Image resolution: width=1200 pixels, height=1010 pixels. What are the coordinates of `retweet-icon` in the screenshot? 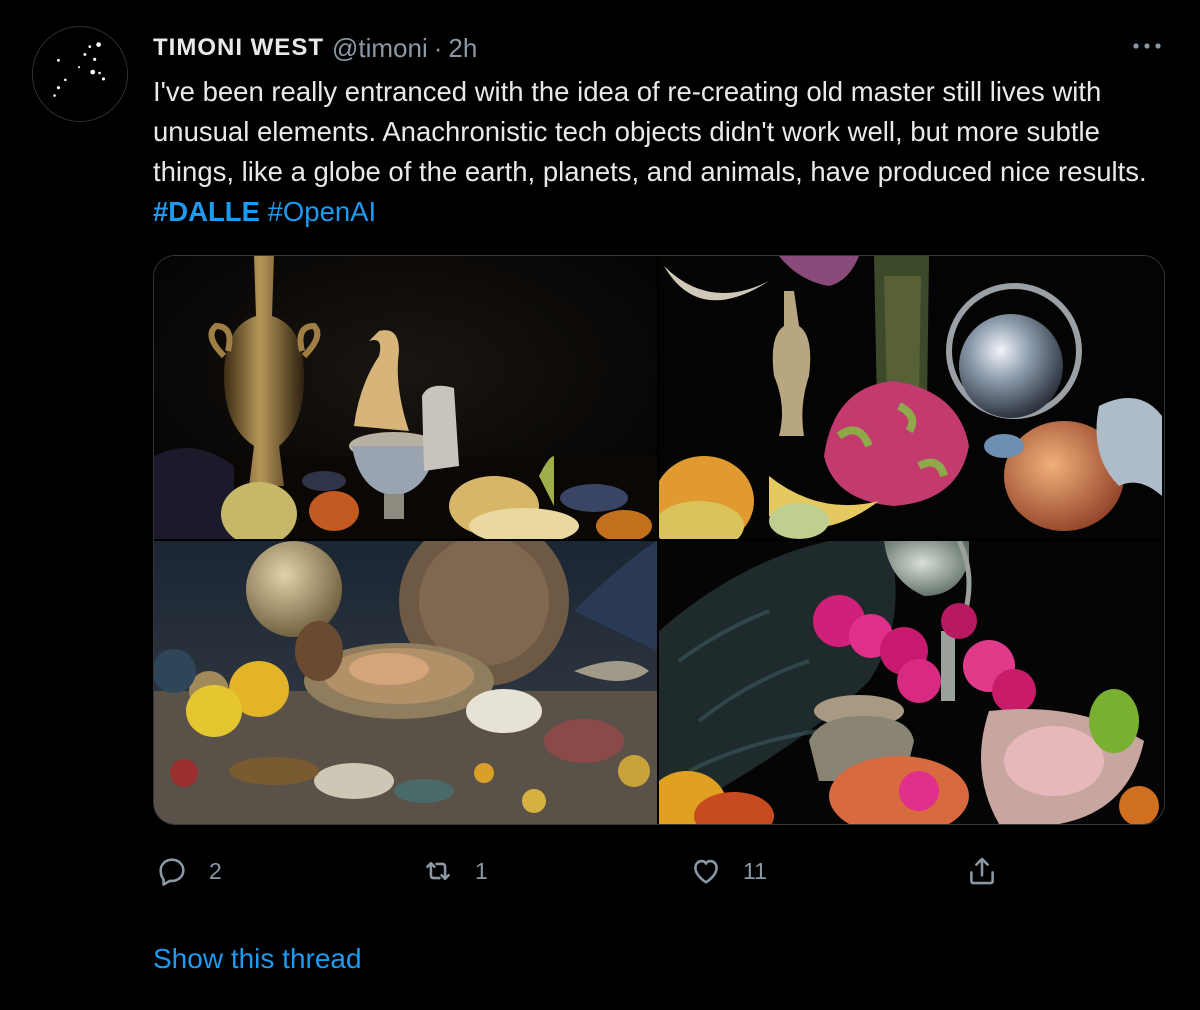 It's located at (438, 871).